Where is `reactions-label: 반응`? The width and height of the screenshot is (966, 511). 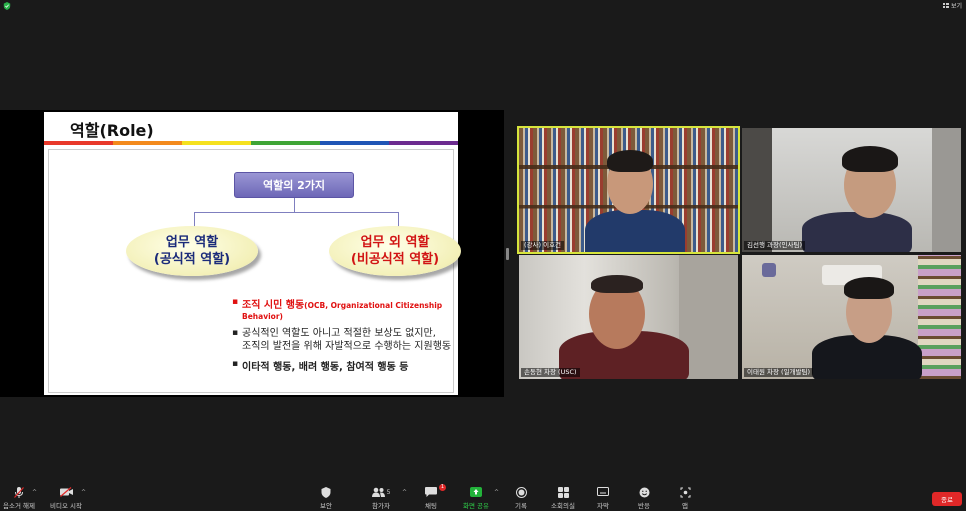
reactions-label: 반응 is located at coordinates (644, 506).